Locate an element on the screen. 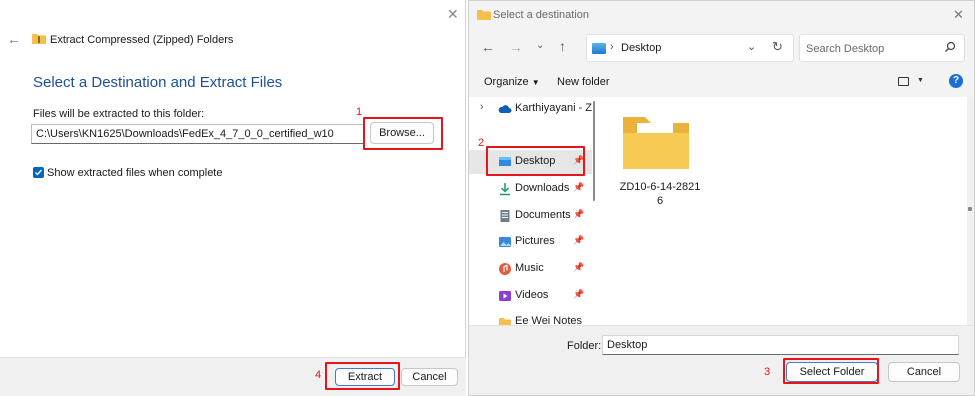 The width and height of the screenshot is (975, 396). documents-icon is located at coordinates (505, 216).